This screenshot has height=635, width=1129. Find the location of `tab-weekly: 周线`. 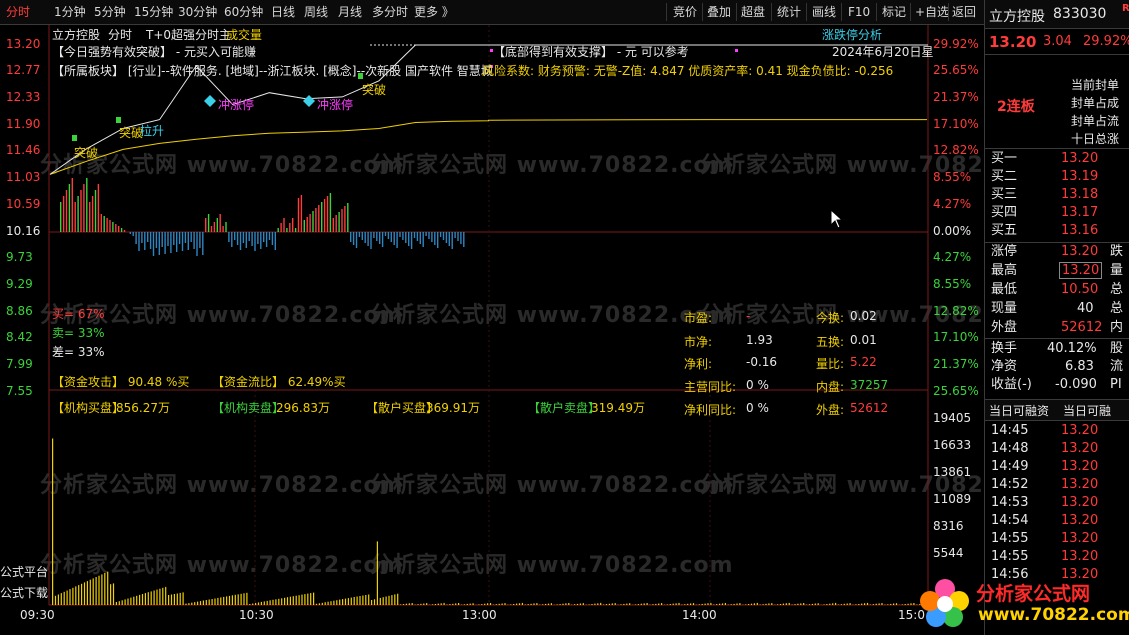

tab-weekly: 周线 is located at coordinates (316, 12).